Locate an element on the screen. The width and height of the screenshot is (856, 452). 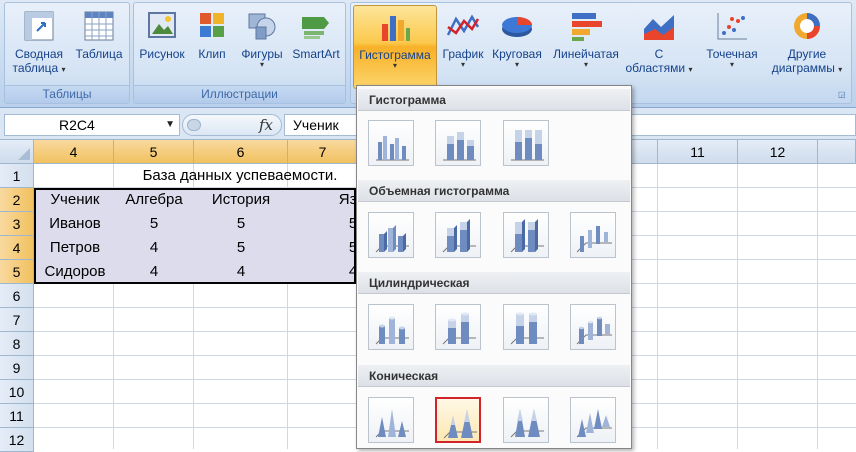
column-header-5: 5 is located at coordinates (154, 152).